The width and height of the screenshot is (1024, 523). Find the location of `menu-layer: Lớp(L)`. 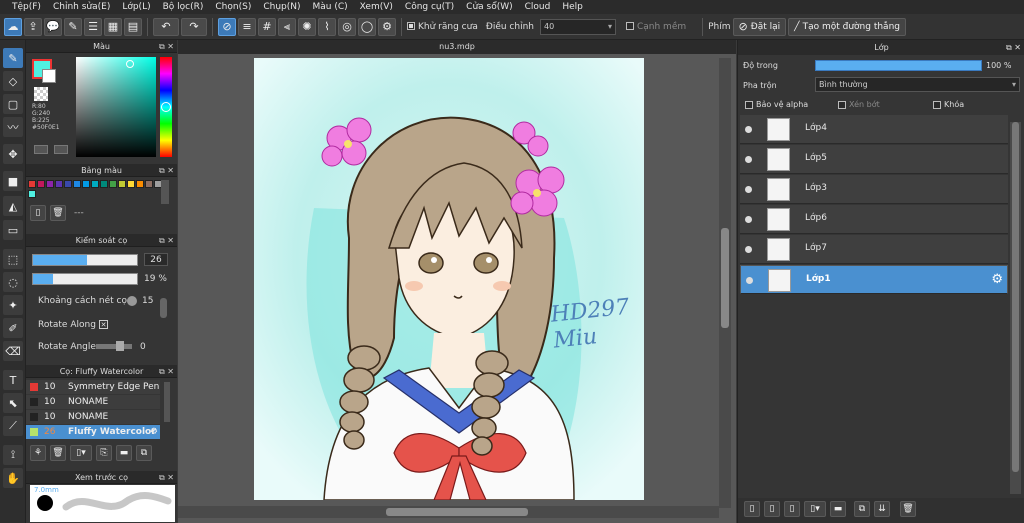

menu-layer: Lớp(L) is located at coordinates (136, 7).